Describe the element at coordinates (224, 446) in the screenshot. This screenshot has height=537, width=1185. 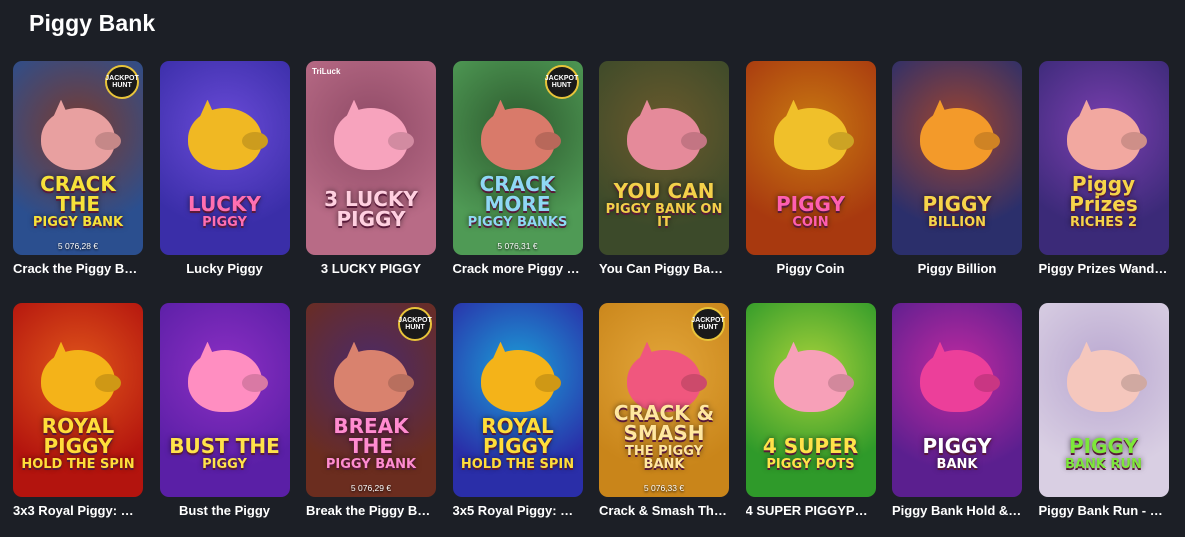
I see `game-logo-line1: BUST THE` at that location.